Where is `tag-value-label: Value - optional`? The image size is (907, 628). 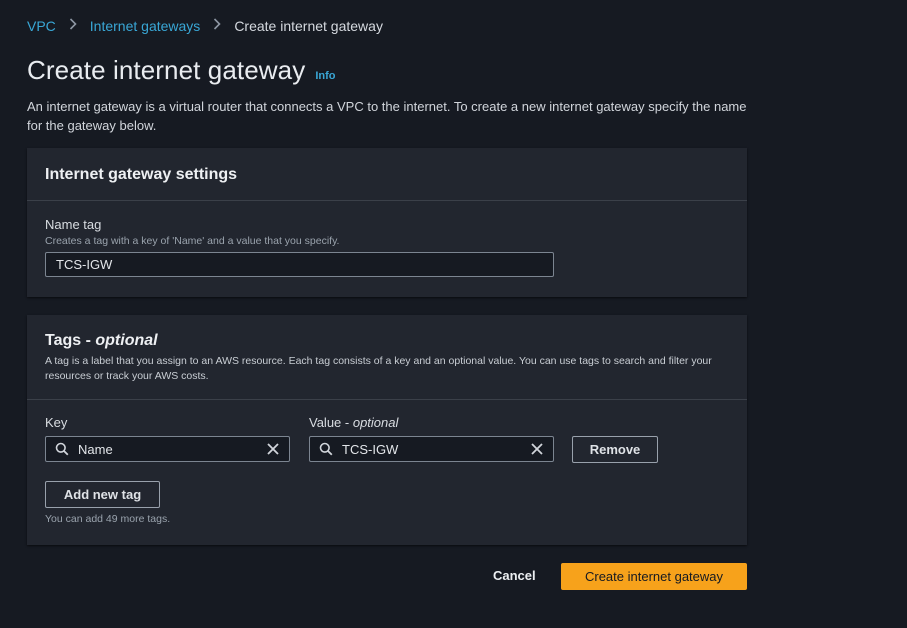
tag-value-label: Value - optional is located at coordinates (354, 422).